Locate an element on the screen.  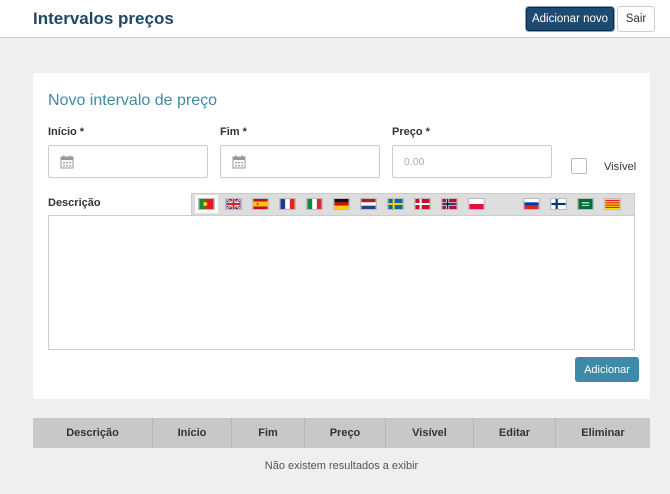
price-label: Preço * is located at coordinates (411, 132).